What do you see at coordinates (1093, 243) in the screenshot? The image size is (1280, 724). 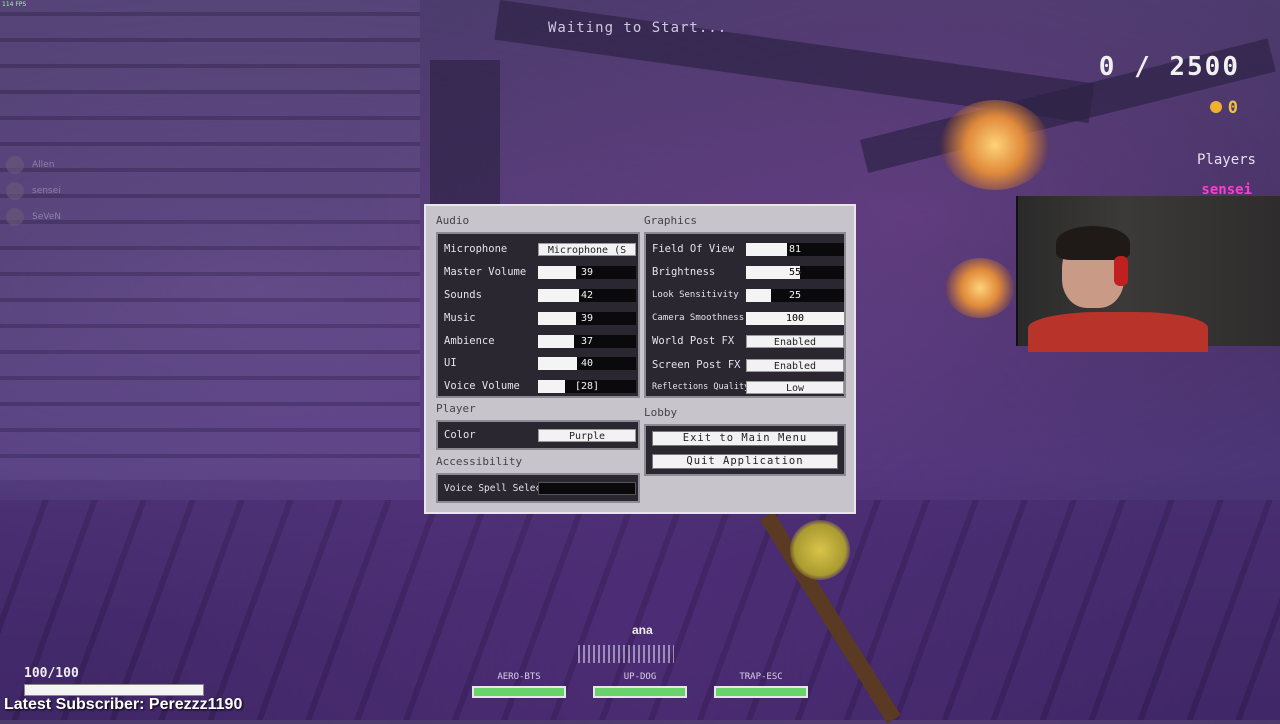 I see `webcam-hair` at bounding box center [1093, 243].